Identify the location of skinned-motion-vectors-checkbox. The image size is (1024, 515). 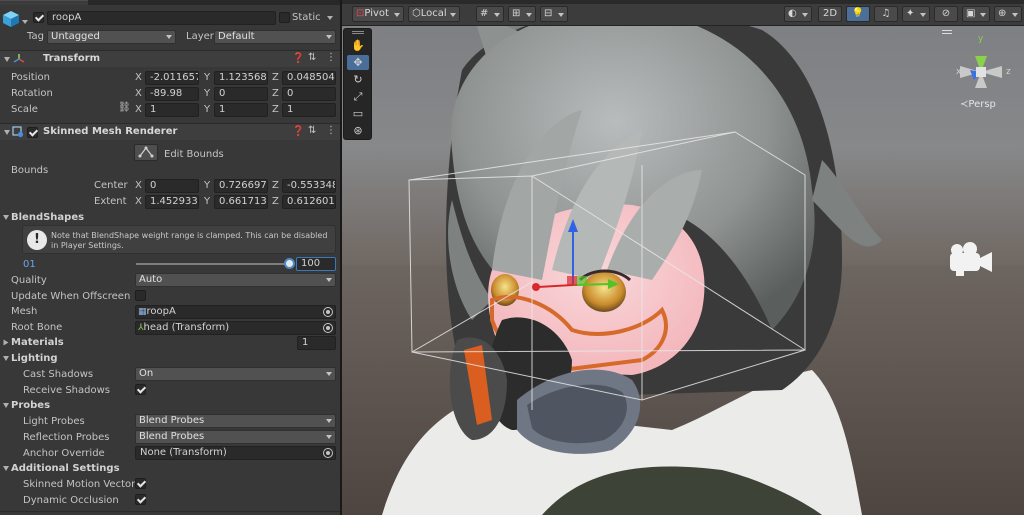
(140, 483).